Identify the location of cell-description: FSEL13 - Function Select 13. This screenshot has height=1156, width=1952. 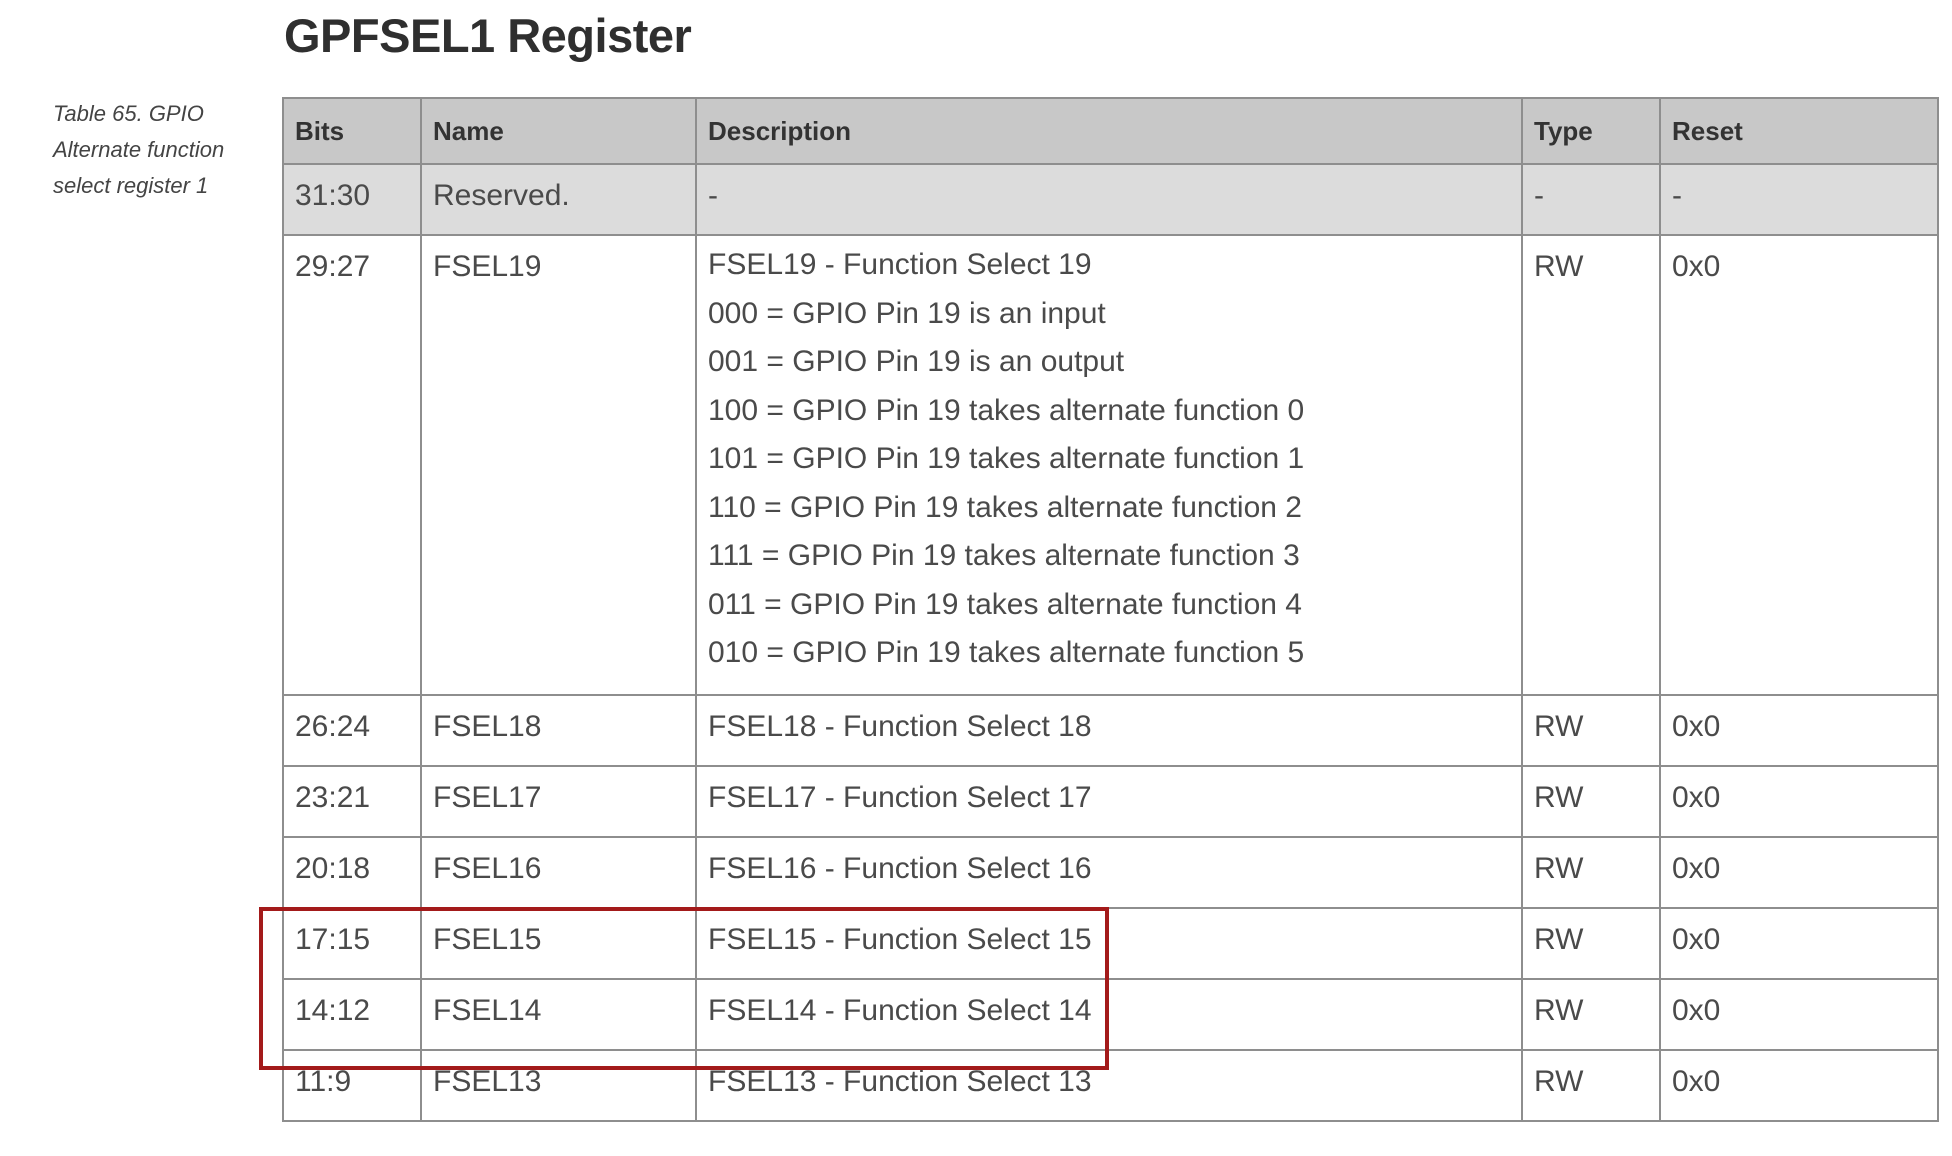
(1109, 1085).